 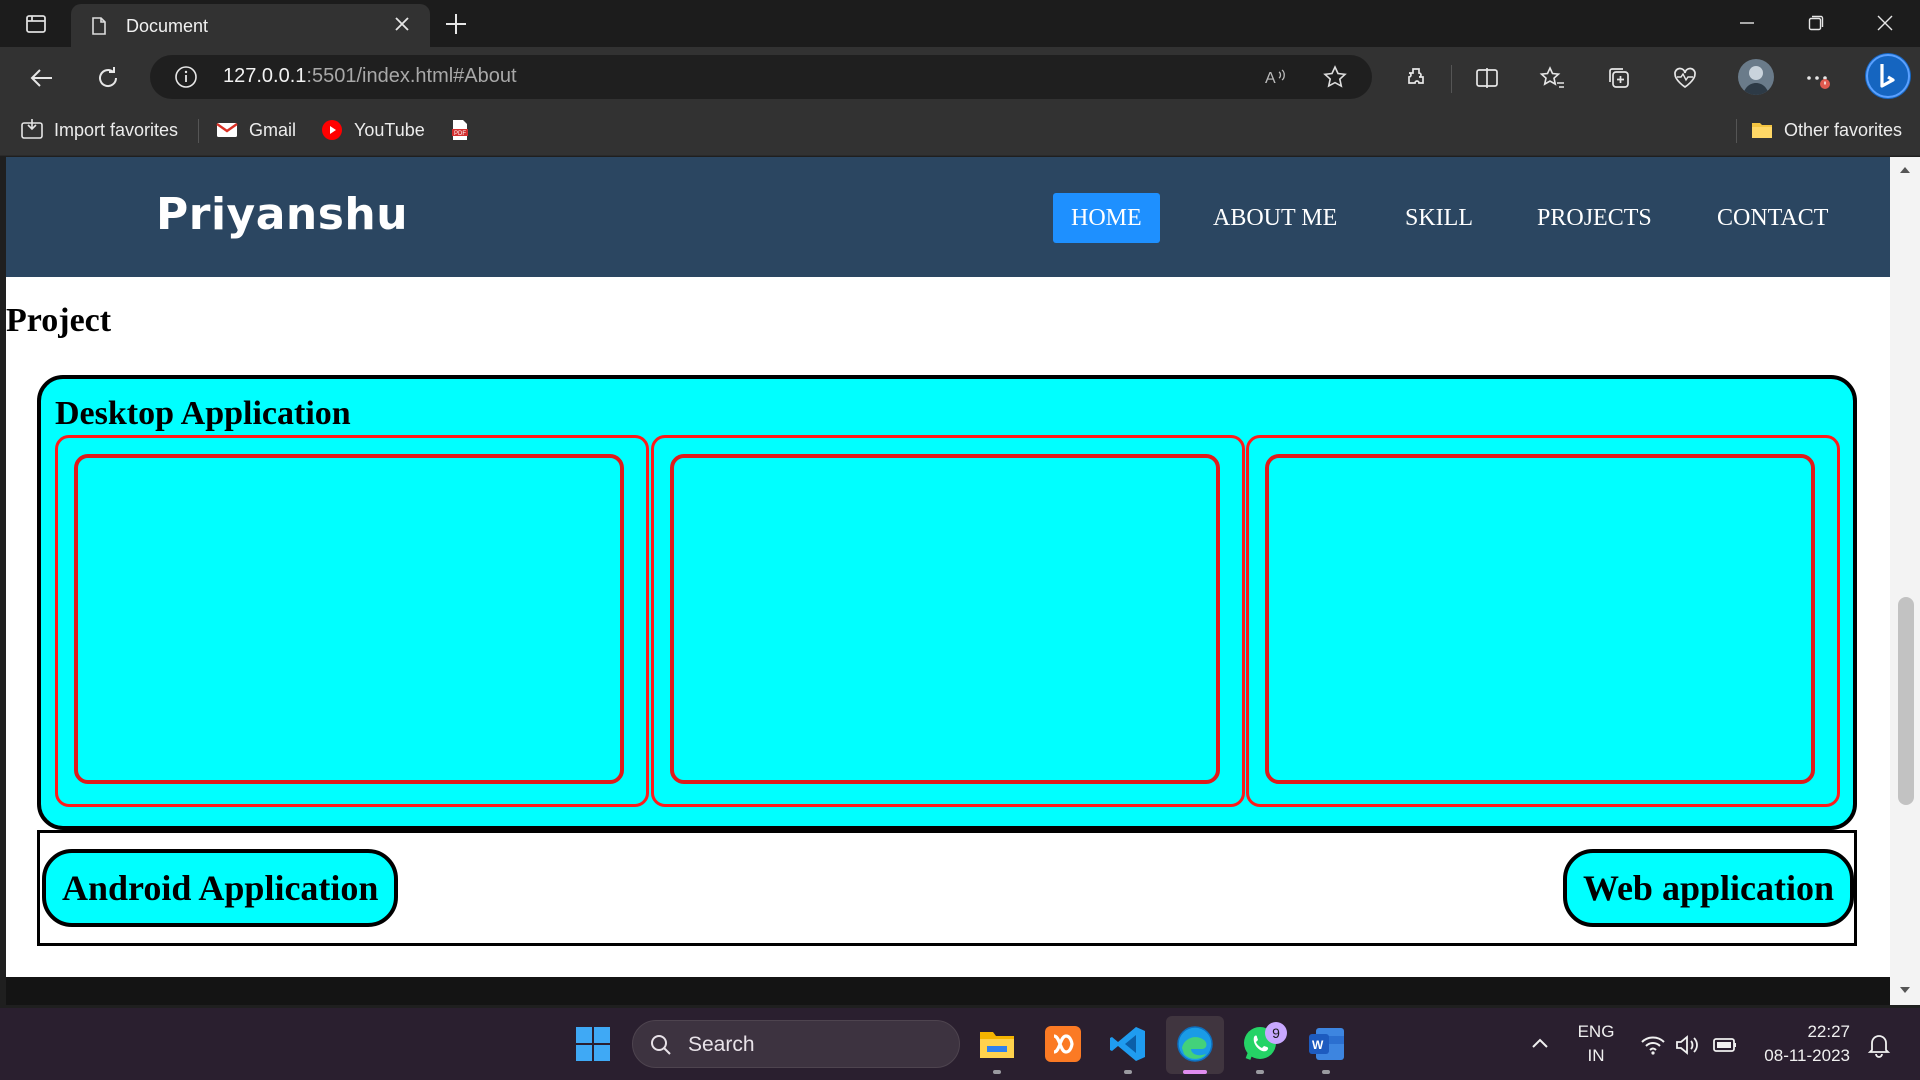 I want to click on pdf-icon: PDF, so click(x=460, y=130).